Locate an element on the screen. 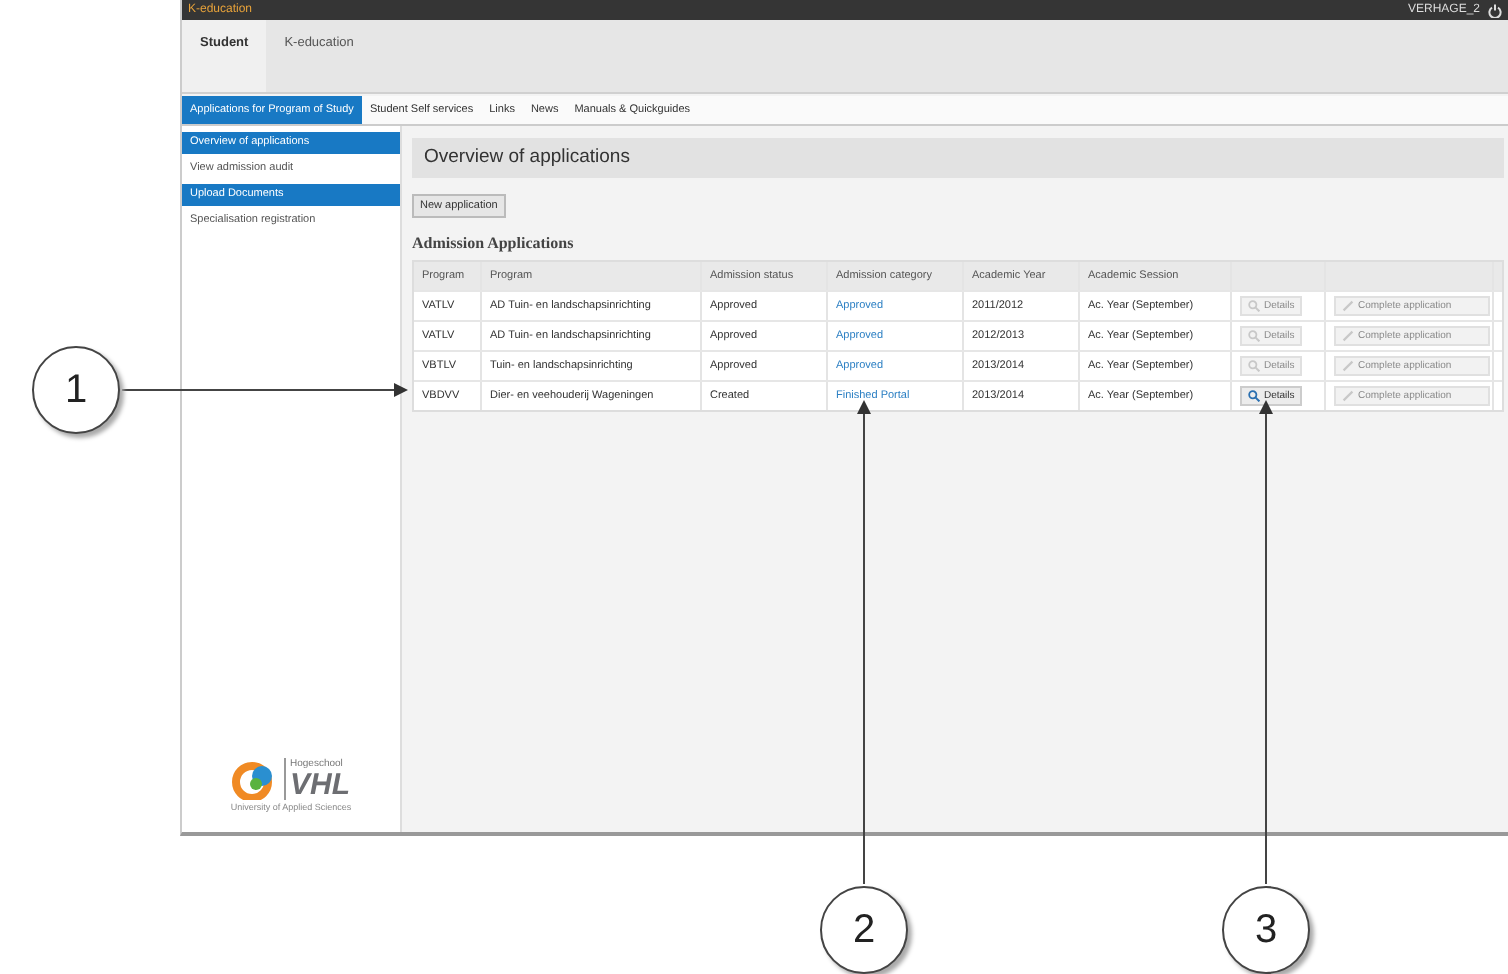 Image resolution: width=1508 pixels, height=974 pixels. logo-name: VHL is located at coordinates (320, 785).